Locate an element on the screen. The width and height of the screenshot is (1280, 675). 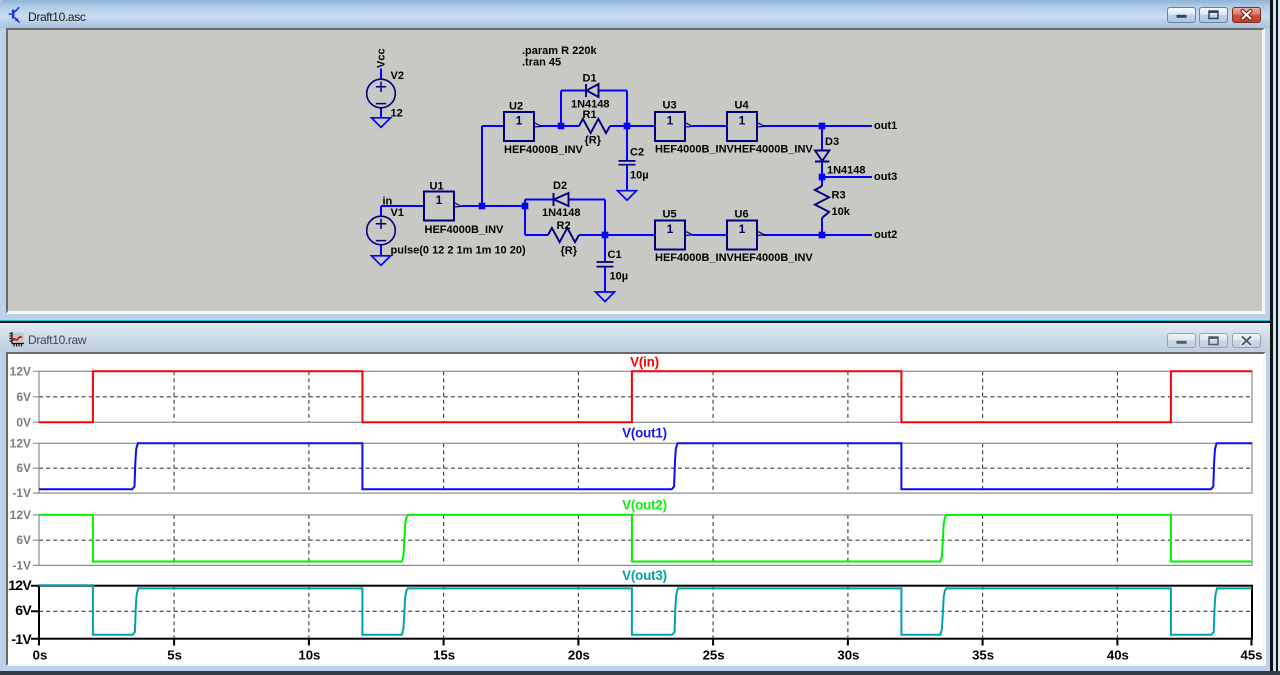
svg-text: 10k is located at coordinates (841, 212).